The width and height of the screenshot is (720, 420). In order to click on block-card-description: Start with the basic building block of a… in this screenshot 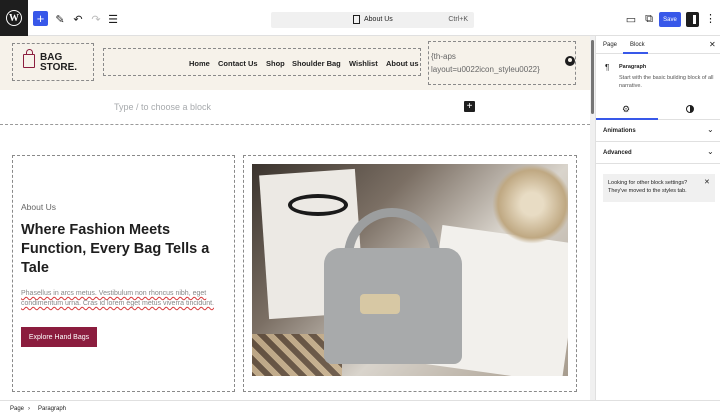, I will do `click(666, 82)`.